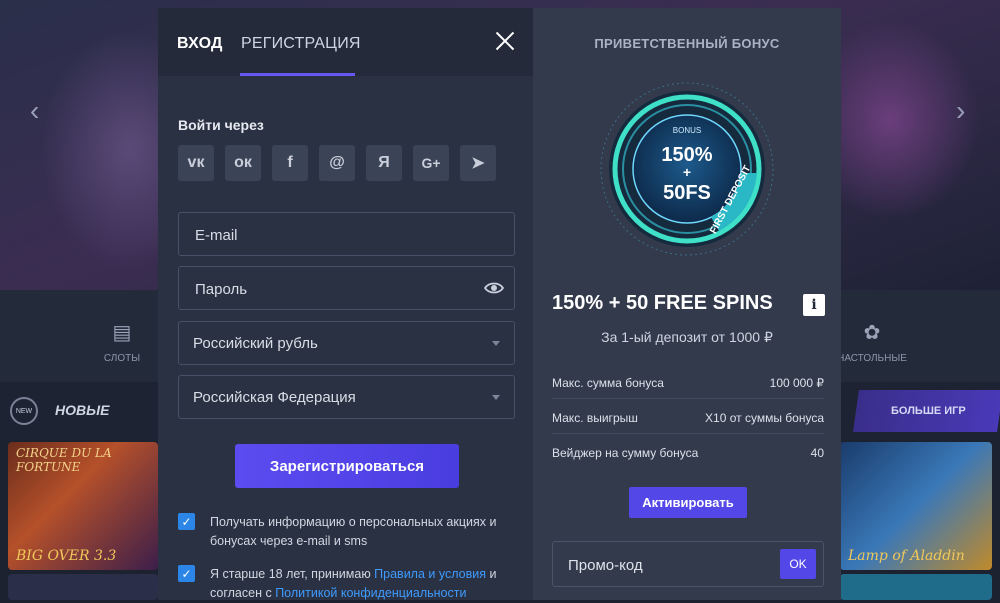  I want to click on age-consent-text: Я старше 18 лет, принимаю, so click(292, 574).